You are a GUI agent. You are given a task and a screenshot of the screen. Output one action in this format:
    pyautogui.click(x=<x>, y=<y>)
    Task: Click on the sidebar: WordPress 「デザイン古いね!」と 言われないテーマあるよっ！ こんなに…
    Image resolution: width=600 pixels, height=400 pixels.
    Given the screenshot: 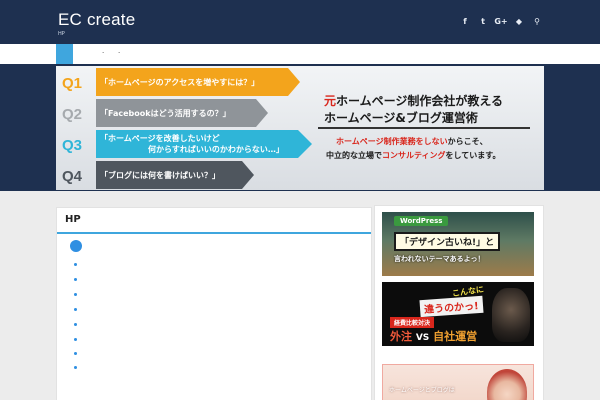 What is the action you would take?
    pyautogui.click(x=459, y=302)
    